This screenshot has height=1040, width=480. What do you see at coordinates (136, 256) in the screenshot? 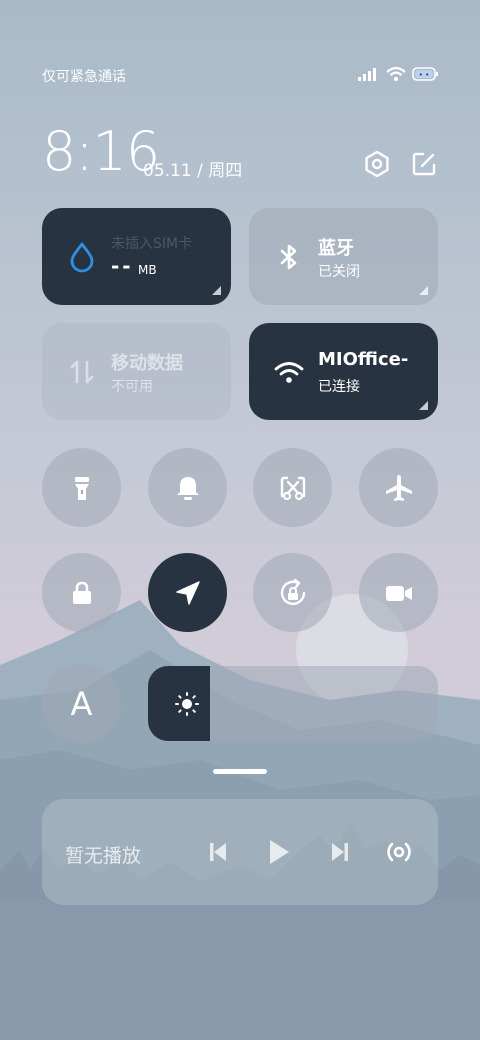
I see `data-usage-tile: 未插入SIM卡 - - MB` at bounding box center [136, 256].